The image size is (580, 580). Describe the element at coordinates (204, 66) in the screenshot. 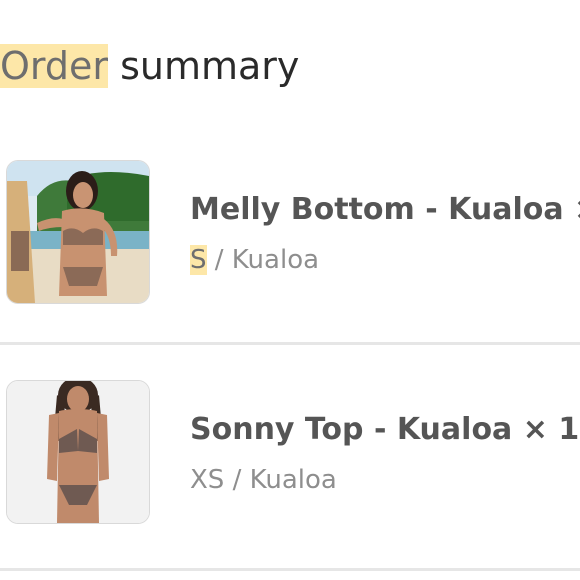

I see `heading-rest: summary` at that location.